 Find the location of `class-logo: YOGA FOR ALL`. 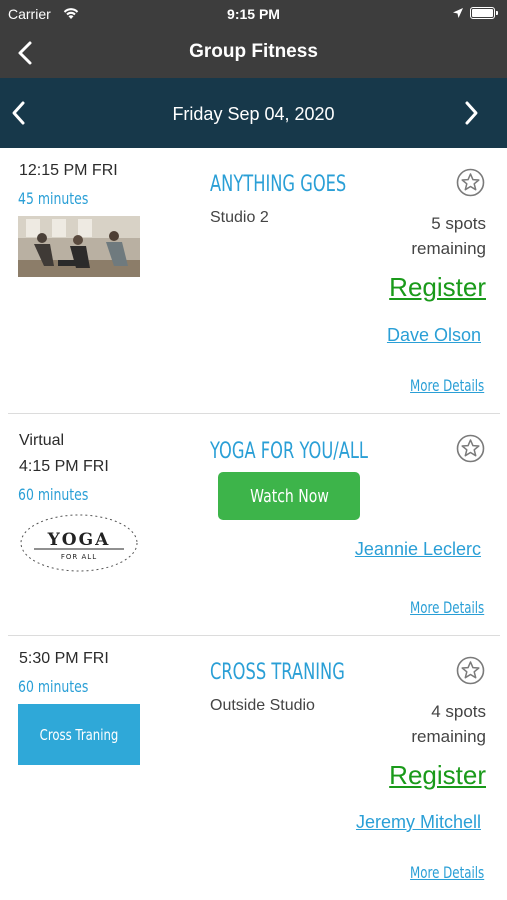

class-logo: YOGA FOR ALL is located at coordinates (79, 542).